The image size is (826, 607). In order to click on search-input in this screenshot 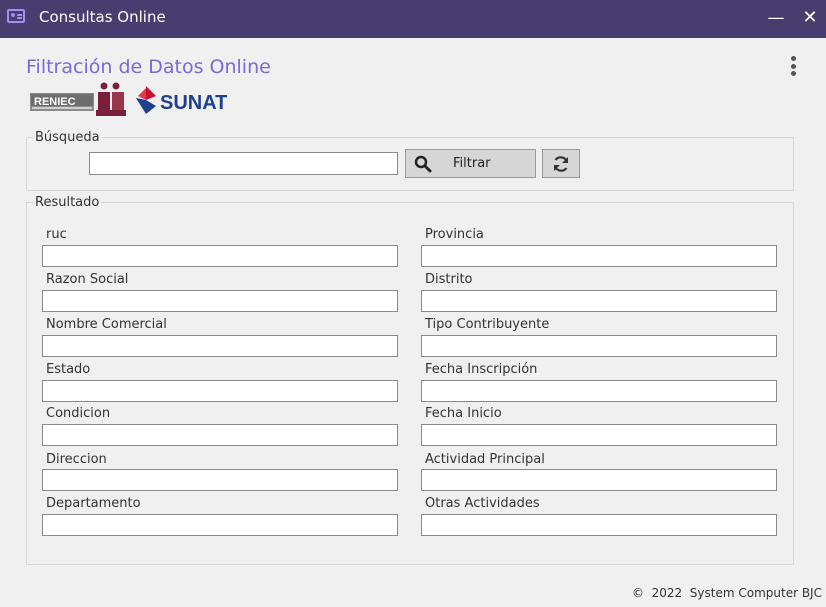, I will do `click(243, 163)`.